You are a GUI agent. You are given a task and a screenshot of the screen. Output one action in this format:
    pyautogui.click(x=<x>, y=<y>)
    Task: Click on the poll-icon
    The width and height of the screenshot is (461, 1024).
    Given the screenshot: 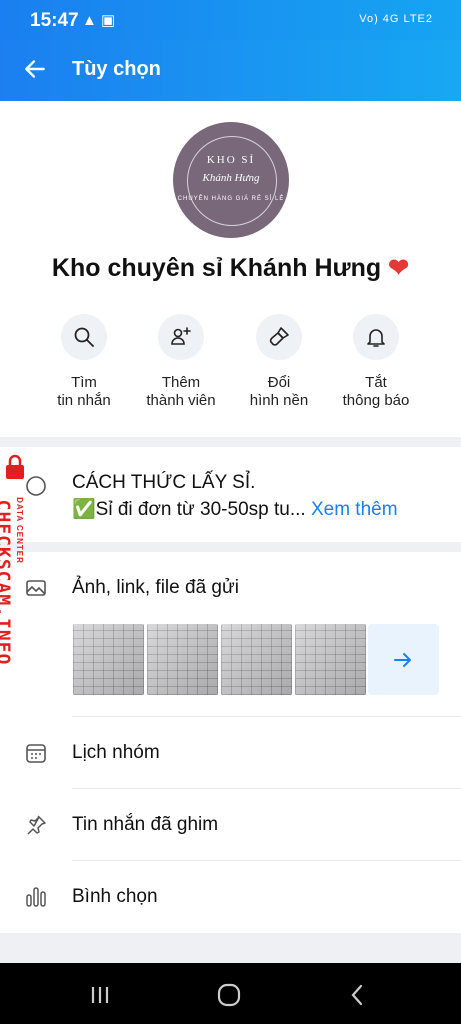 What is the action you would take?
    pyautogui.click(x=36, y=897)
    